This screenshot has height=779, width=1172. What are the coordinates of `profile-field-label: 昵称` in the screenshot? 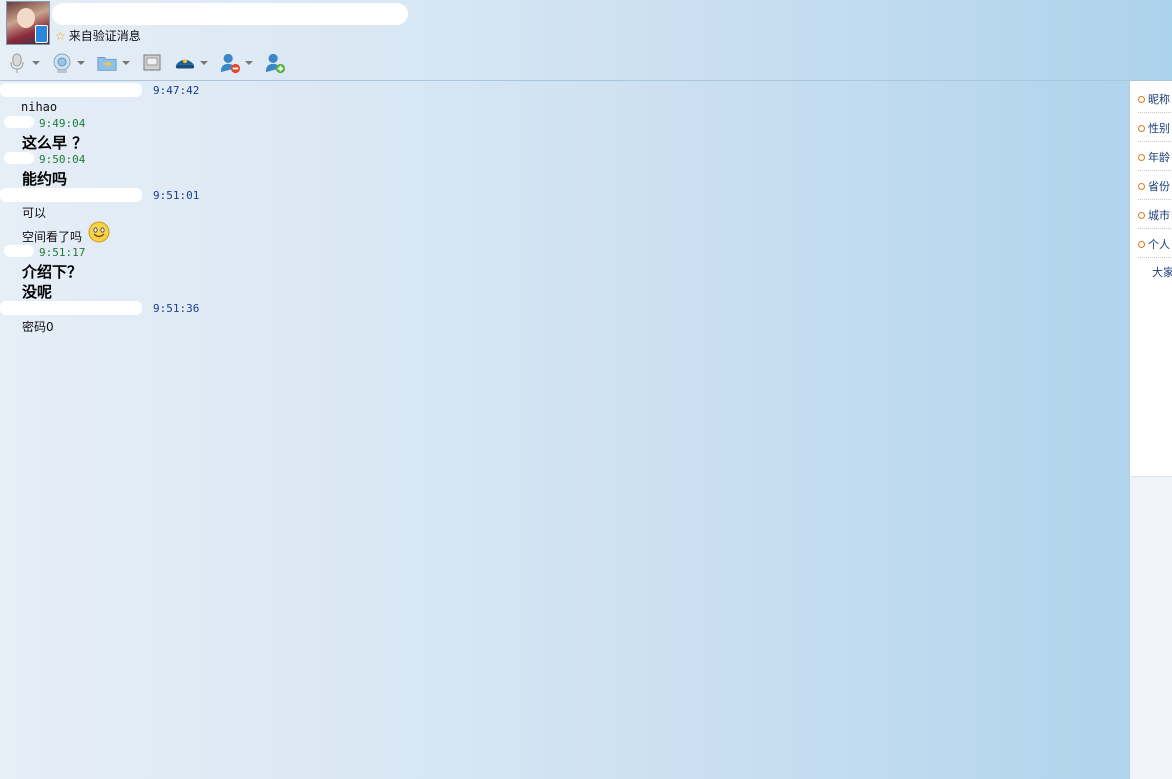 It's located at (1159, 99).